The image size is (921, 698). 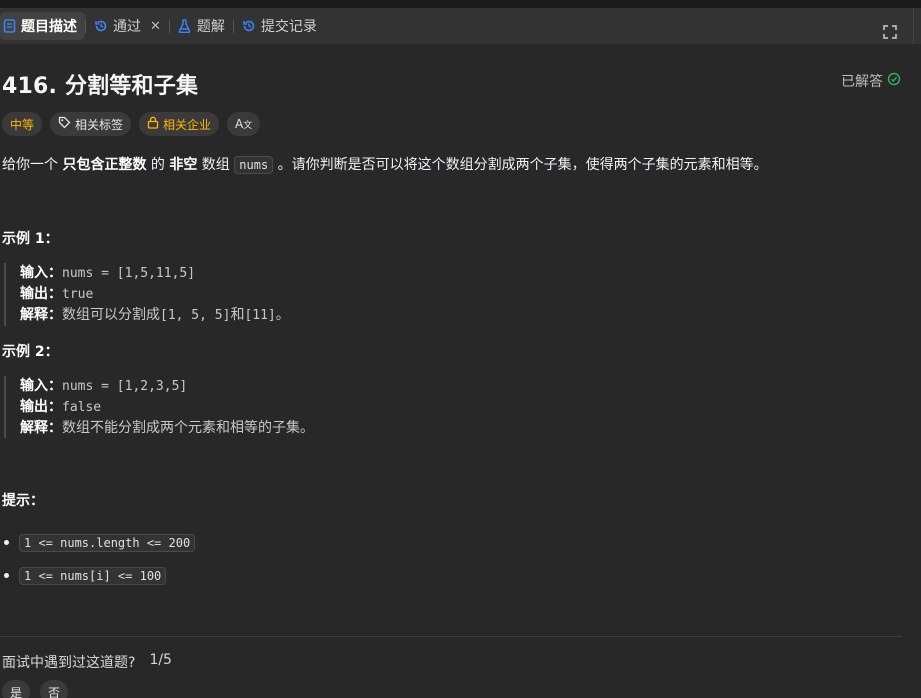 What do you see at coordinates (894, 81) in the screenshot?
I see `check-circle-icon` at bounding box center [894, 81].